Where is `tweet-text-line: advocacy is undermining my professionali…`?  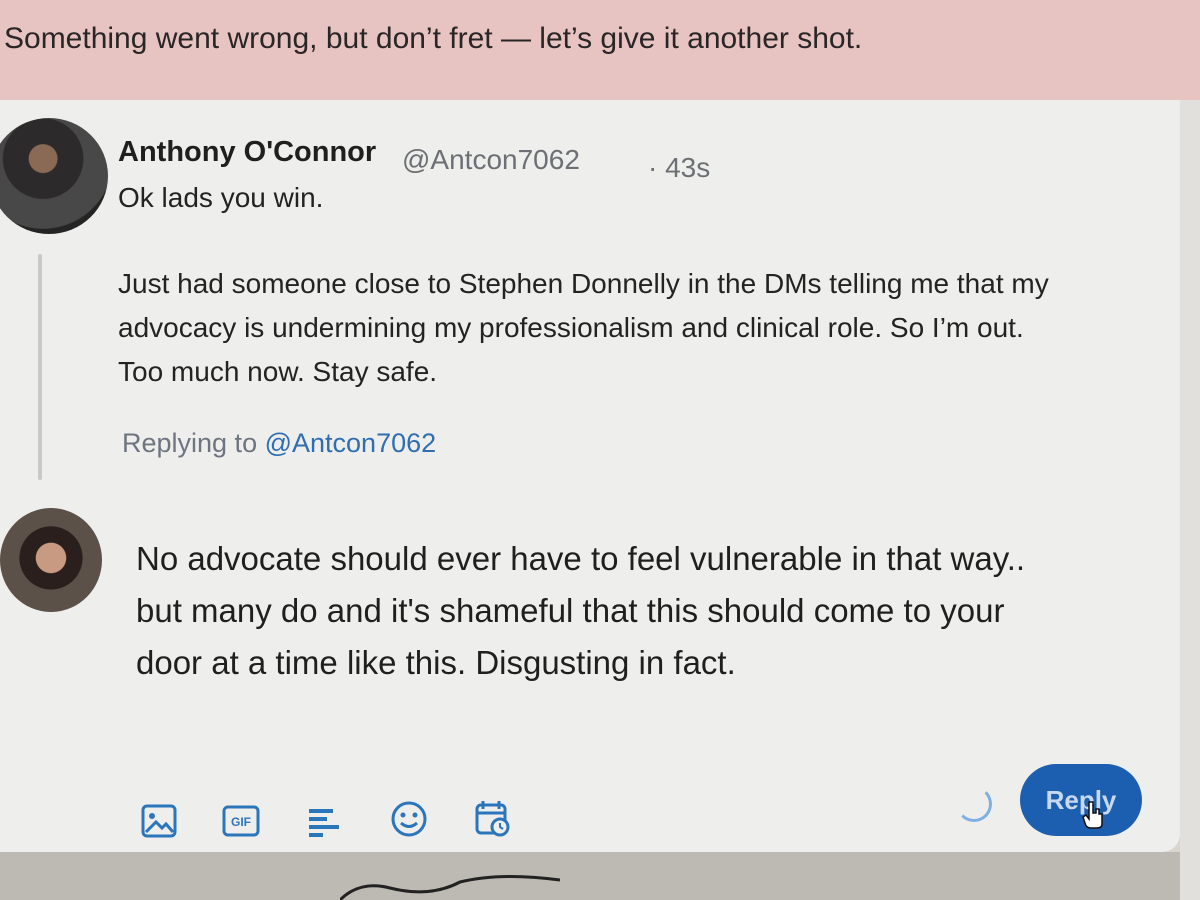 tweet-text-line: advocacy is undermining my professionali… is located at coordinates (571, 327).